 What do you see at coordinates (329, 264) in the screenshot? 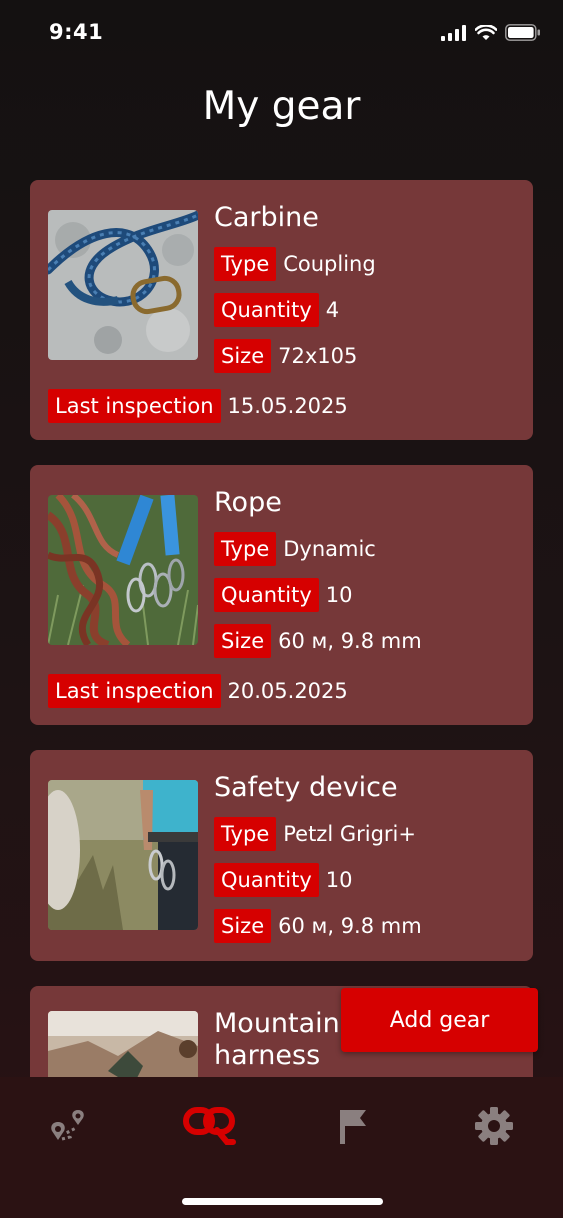
I see `type-value: Coupling` at bounding box center [329, 264].